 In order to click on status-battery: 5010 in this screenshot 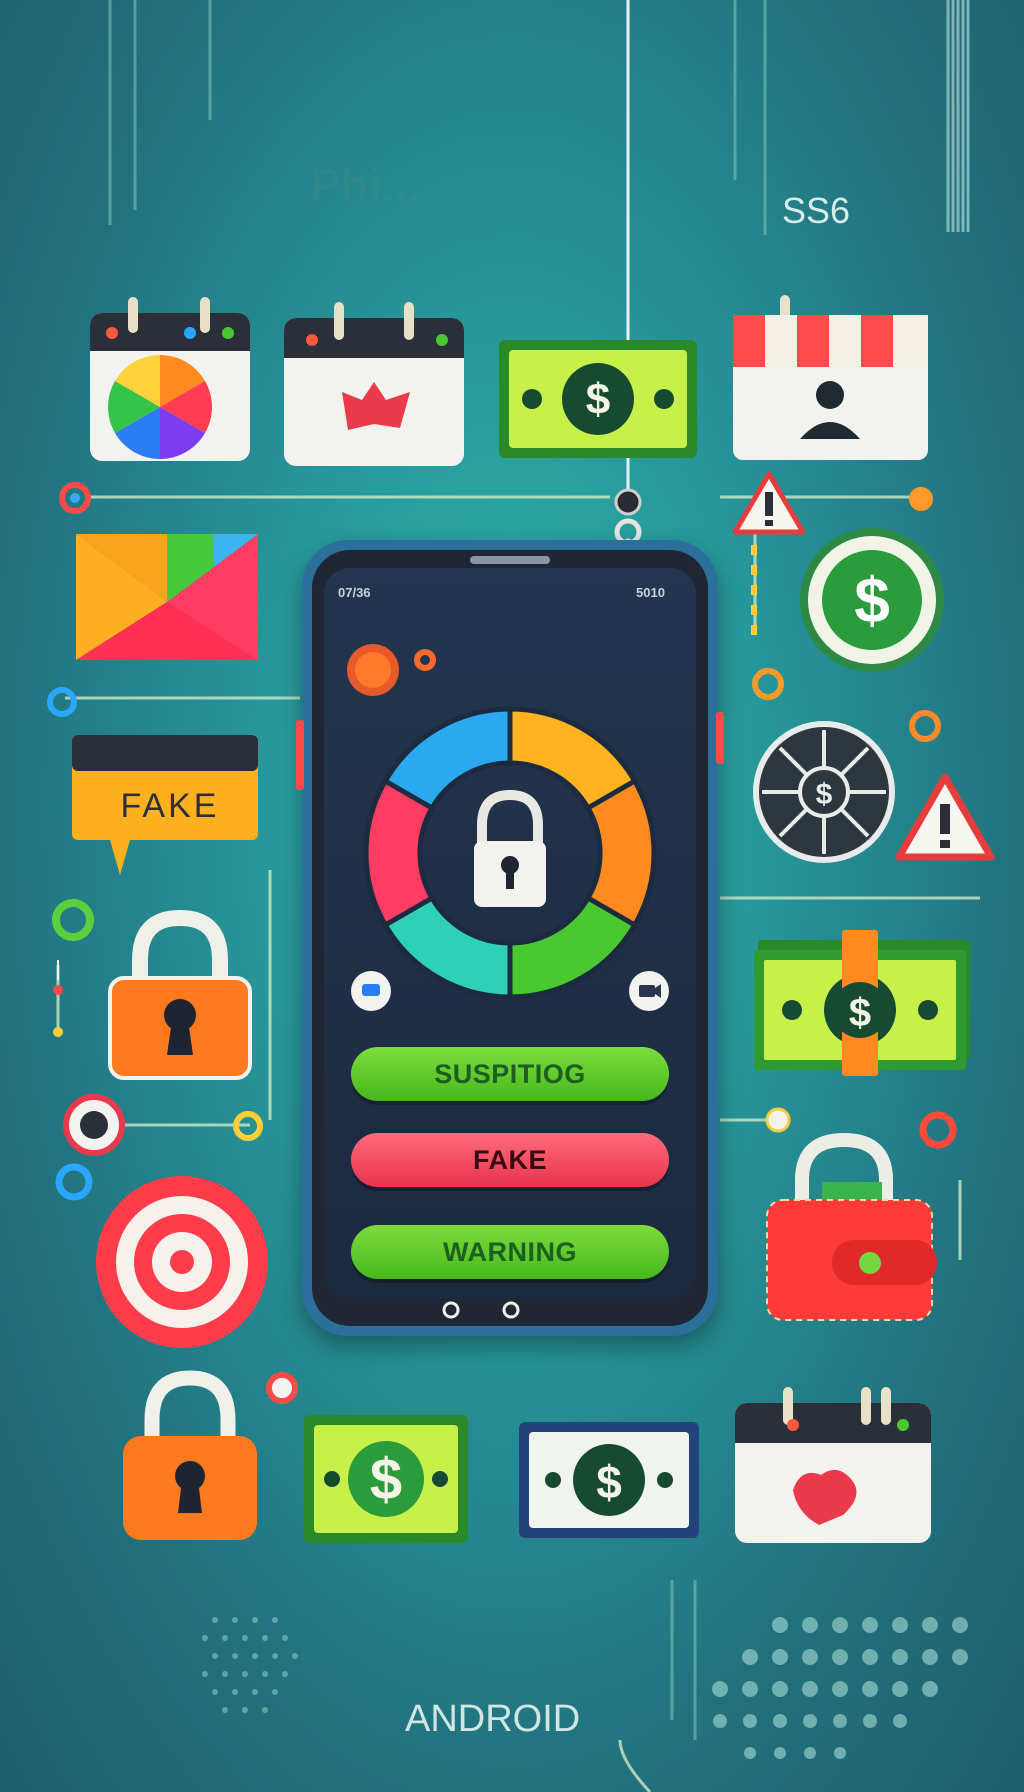, I will do `click(650, 592)`.